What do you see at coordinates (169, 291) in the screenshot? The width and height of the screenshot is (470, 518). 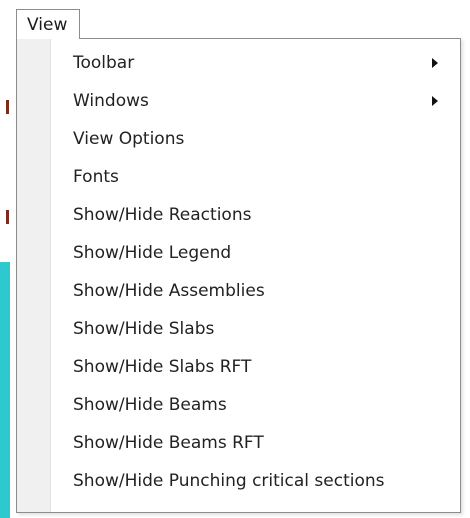 I see `menu-item-label: Show/Hide Assemblies` at bounding box center [169, 291].